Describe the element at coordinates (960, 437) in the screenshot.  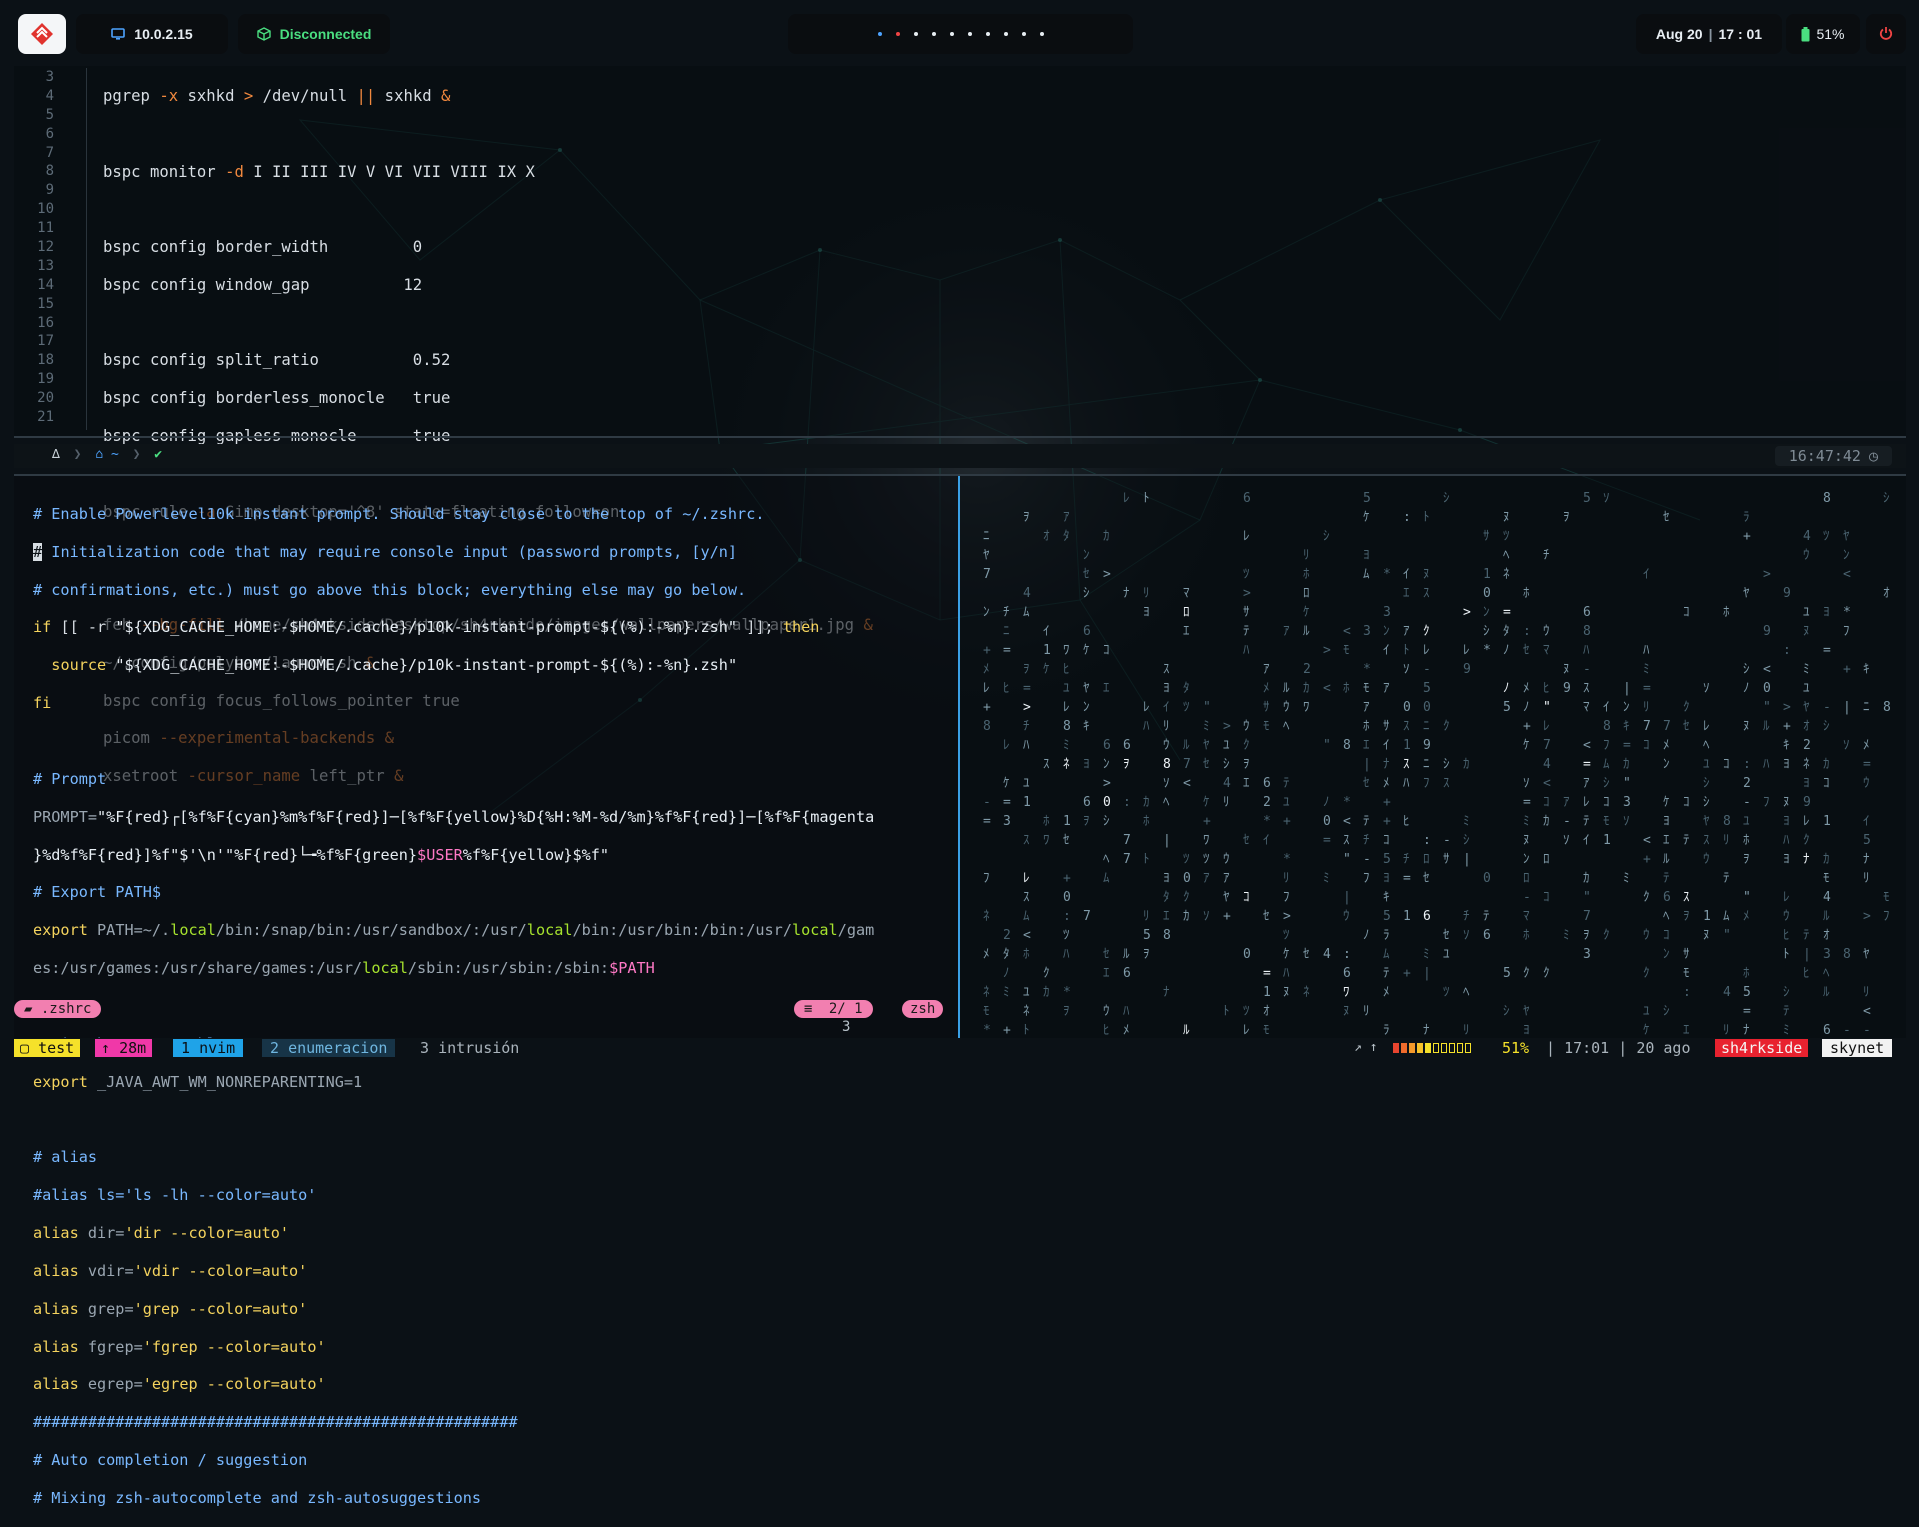
I see `divider` at that location.